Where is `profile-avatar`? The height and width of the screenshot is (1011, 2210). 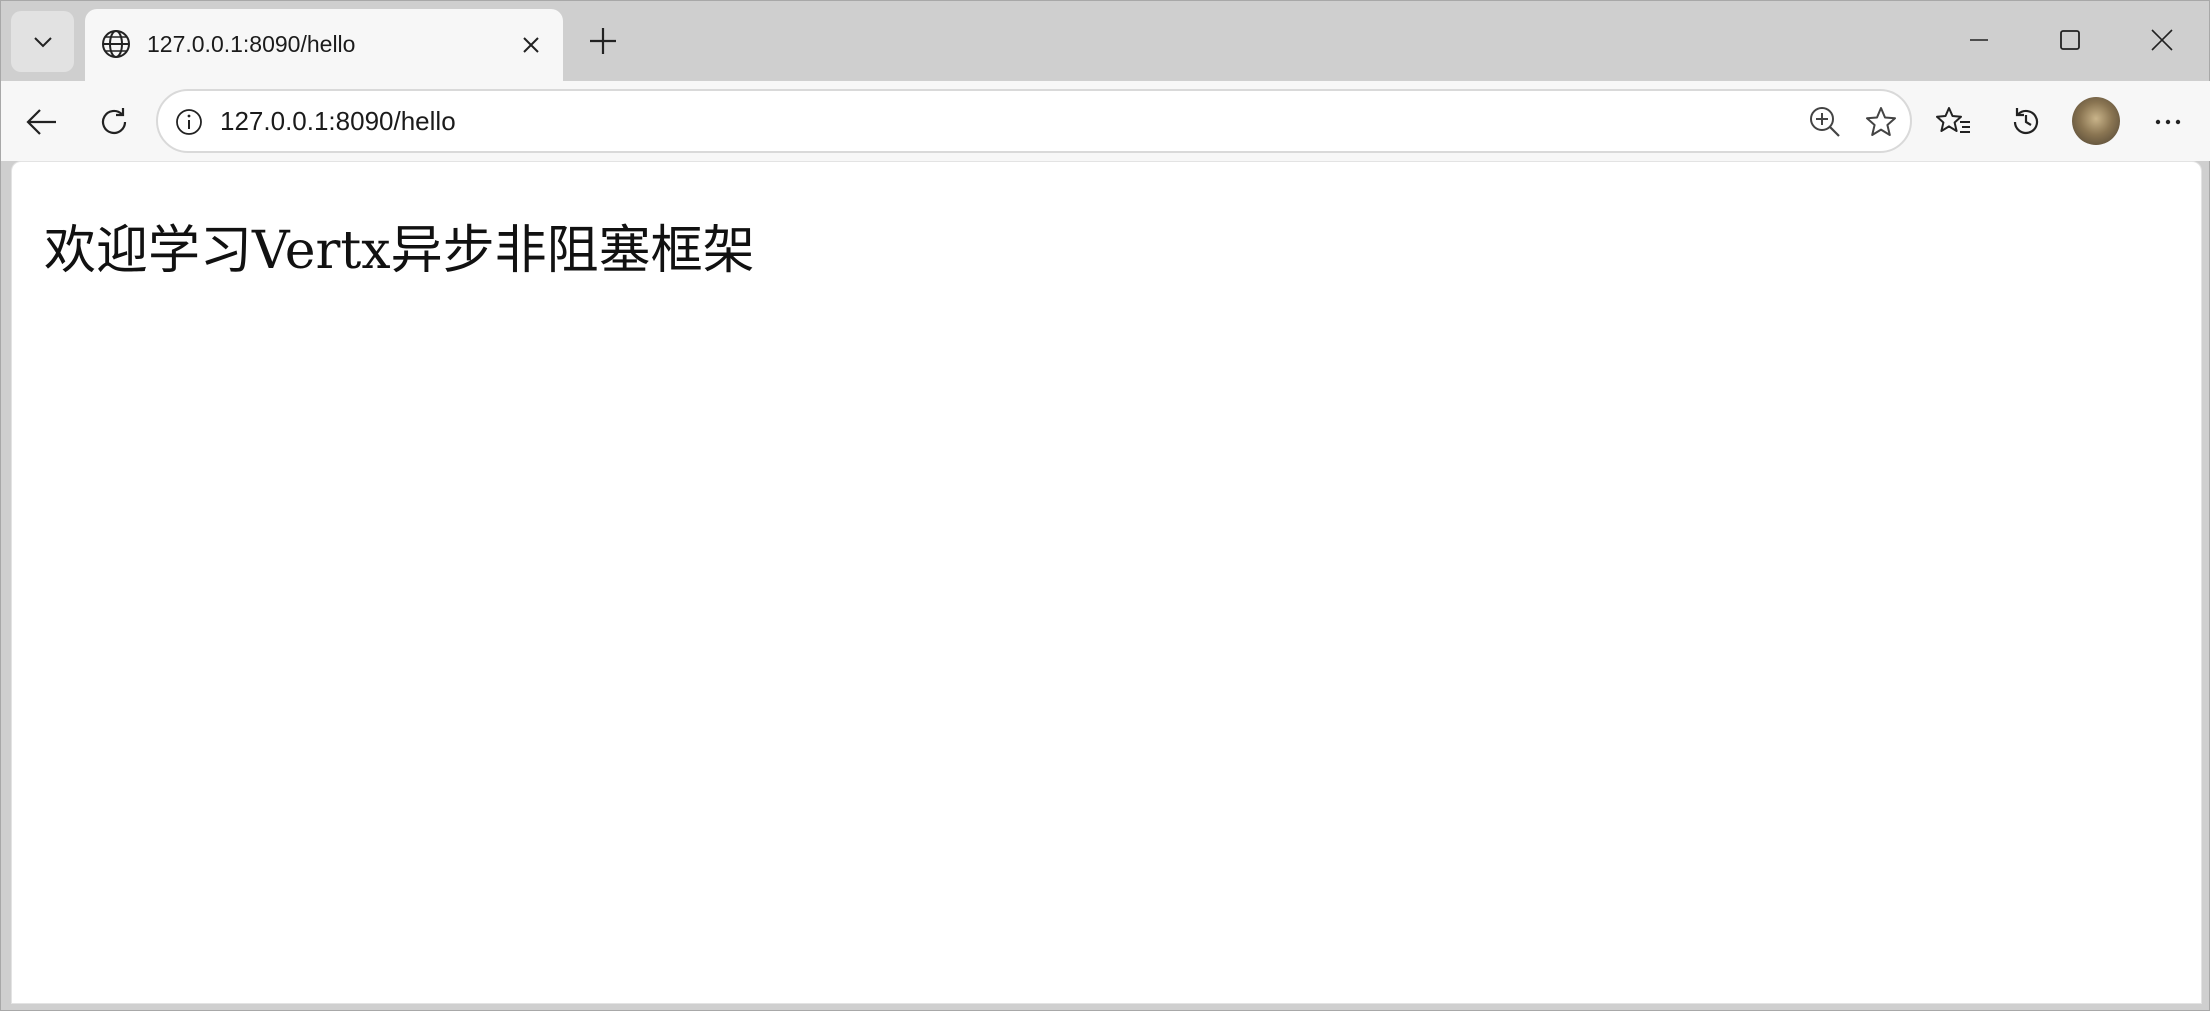 profile-avatar is located at coordinates (2096, 121).